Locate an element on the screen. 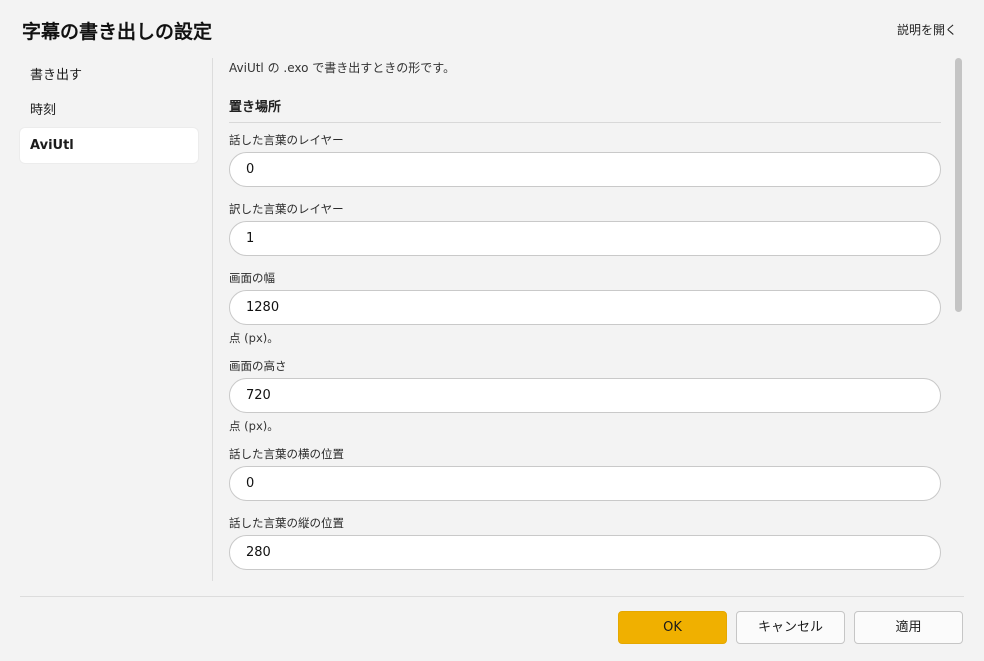 This screenshot has height=661, width=984. sidebar-item-label: 書き出す is located at coordinates (56, 75).